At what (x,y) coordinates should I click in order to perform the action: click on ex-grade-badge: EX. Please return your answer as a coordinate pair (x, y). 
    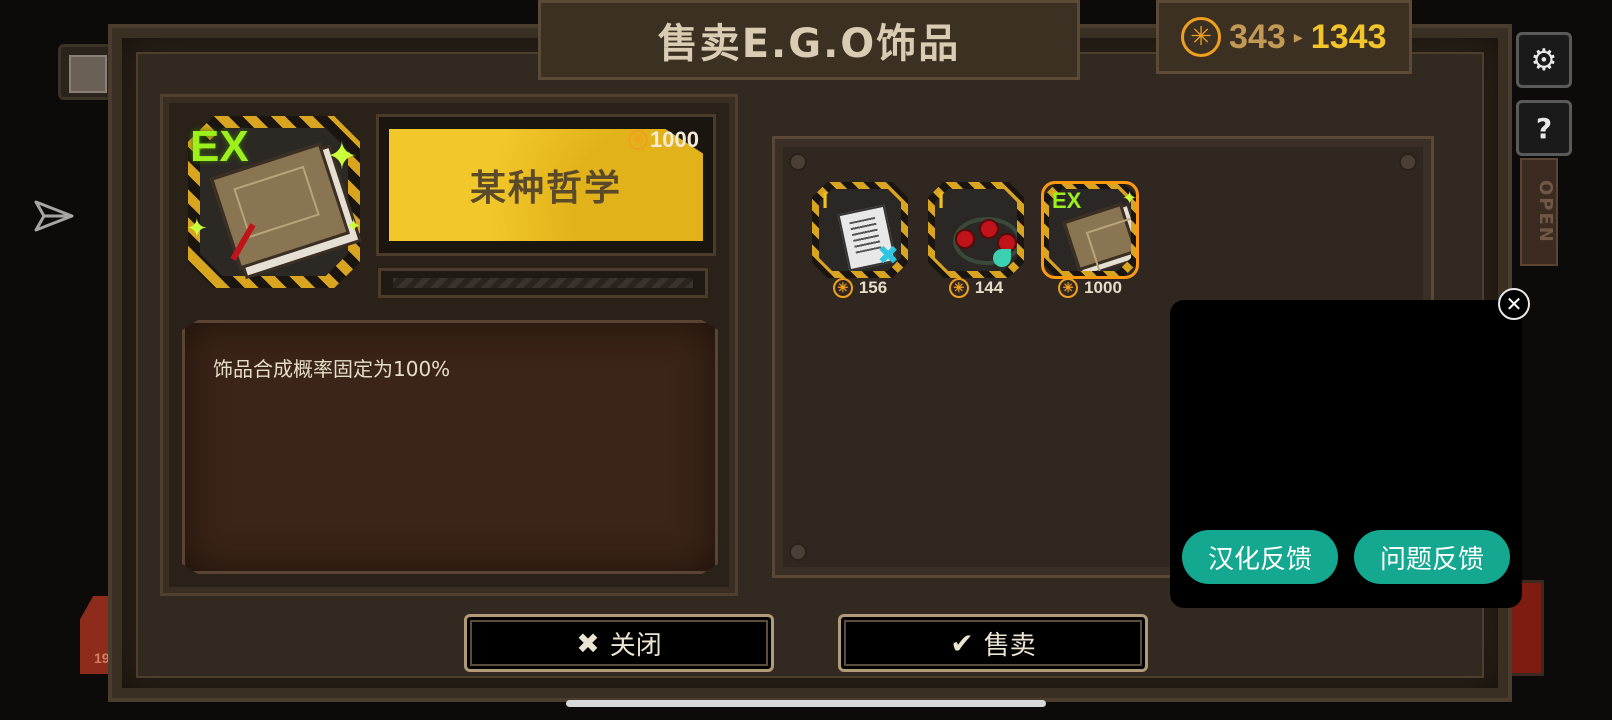
    Looking at the image, I should click on (219, 146).